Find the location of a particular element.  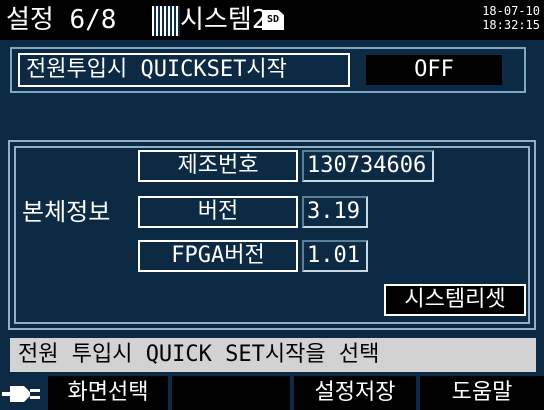

empty-function-key is located at coordinates (231, 393).